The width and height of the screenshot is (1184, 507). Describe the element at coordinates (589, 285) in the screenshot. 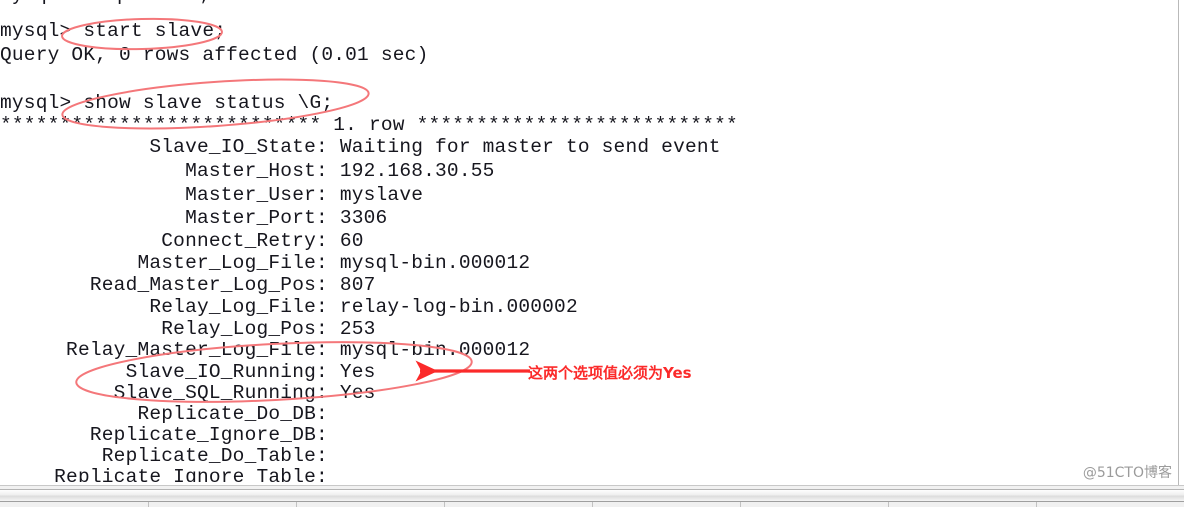

I see `status-row-read-master-log-pos: Read_Master_Log_Pos: 807` at that location.